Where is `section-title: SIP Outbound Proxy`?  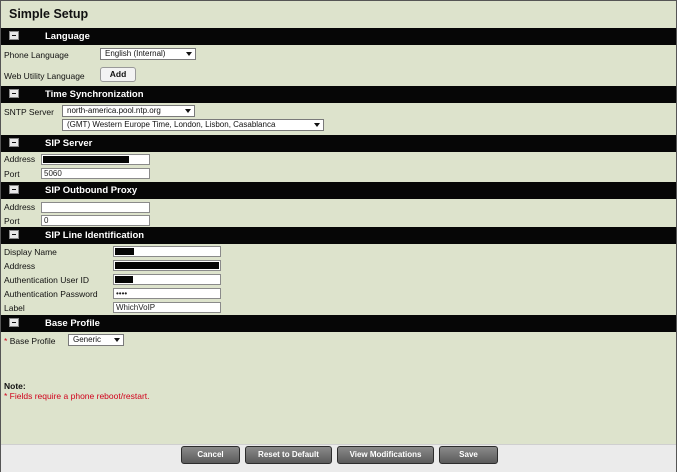
section-title: SIP Outbound Proxy is located at coordinates (91, 190).